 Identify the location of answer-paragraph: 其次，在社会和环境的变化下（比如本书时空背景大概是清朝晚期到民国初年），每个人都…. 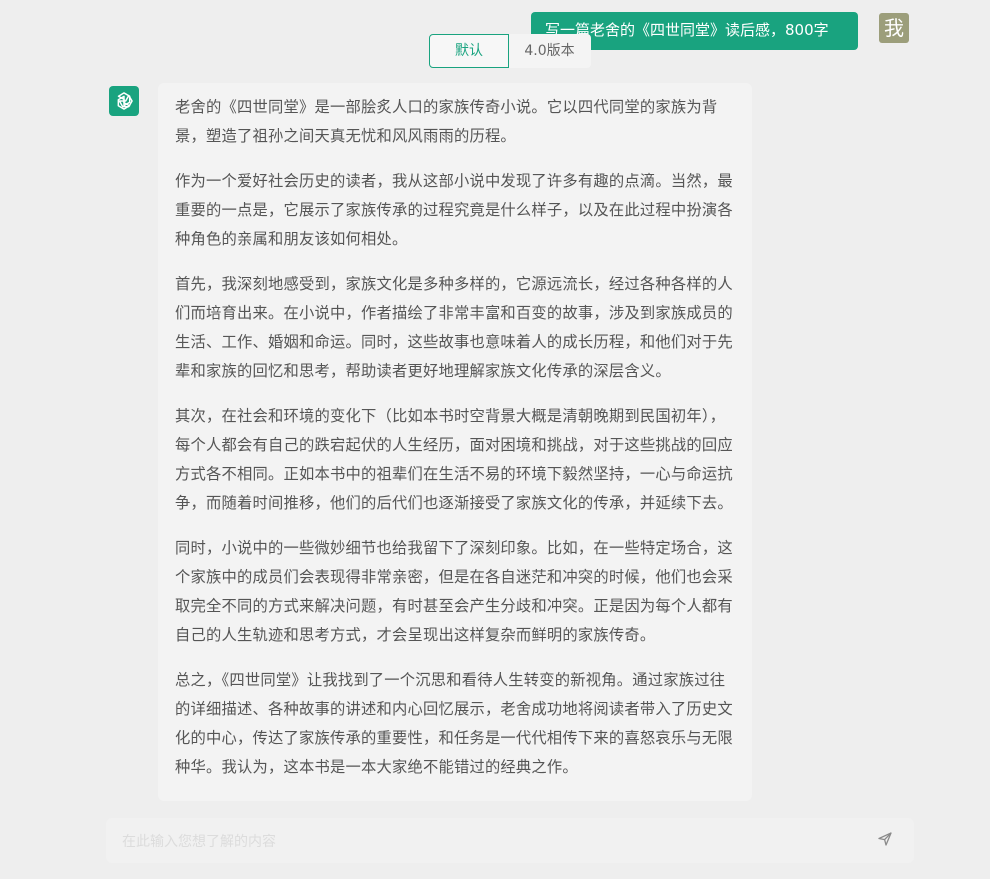
(454, 459).